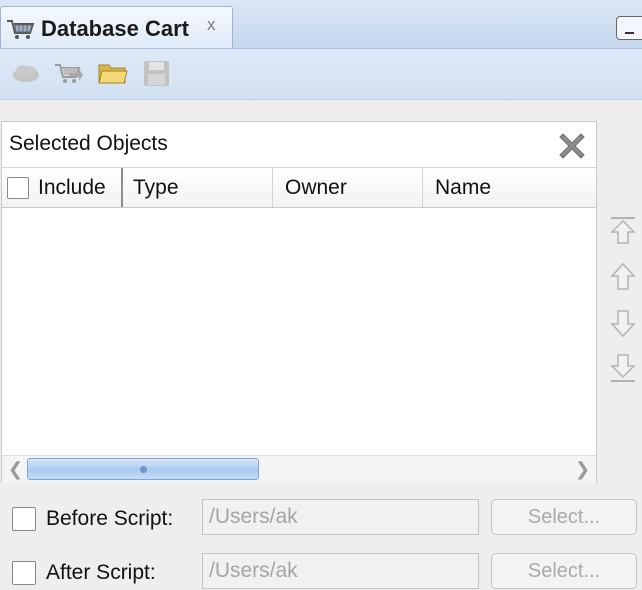  Describe the element at coordinates (68, 73) in the screenshot. I see `export-cart-icon` at that location.